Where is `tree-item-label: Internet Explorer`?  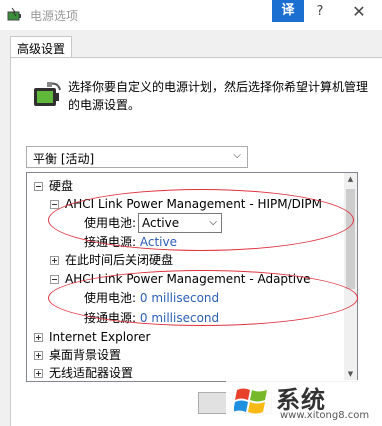 tree-item-label: Internet Explorer is located at coordinates (100, 337).